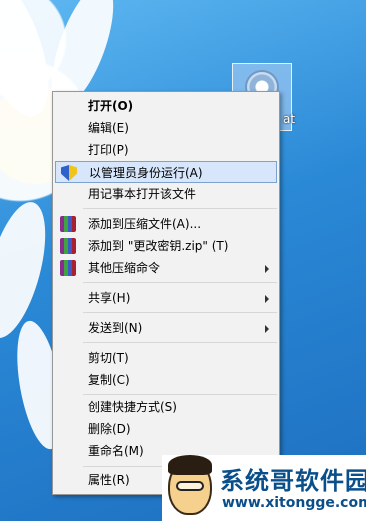 The width and height of the screenshot is (366, 521). I want to click on menu-item-label: 共享(H), so click(109, 298).